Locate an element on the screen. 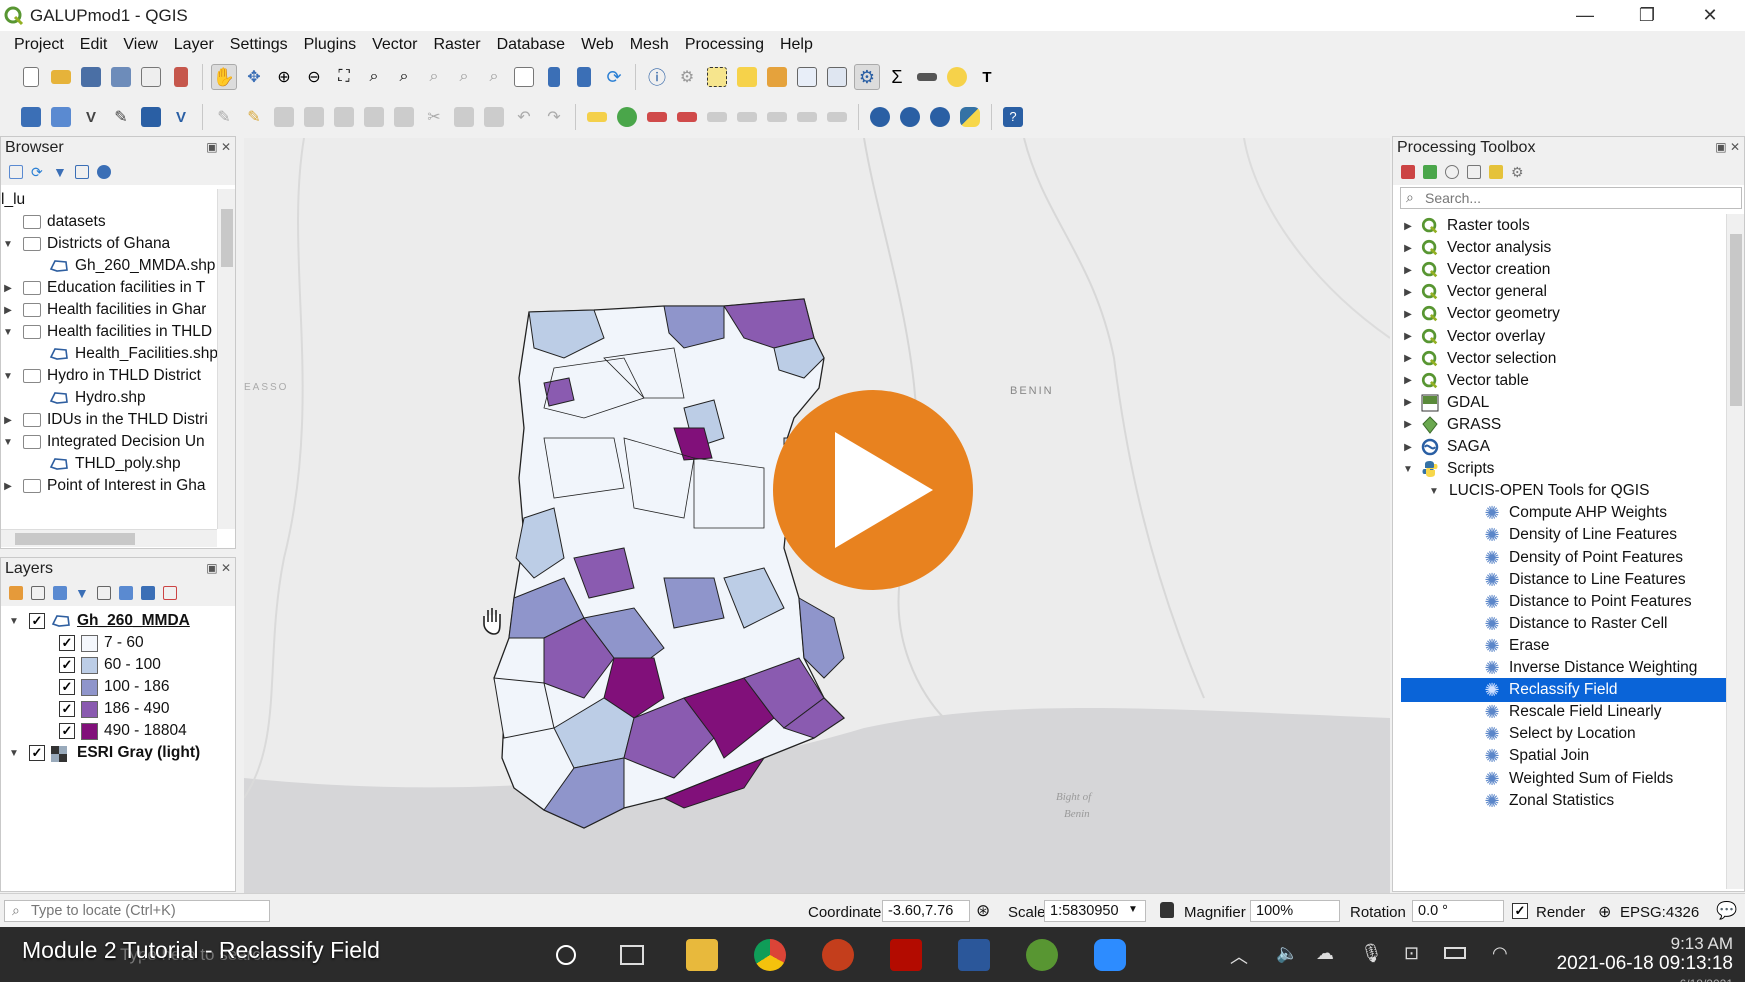 Image resolution: width=1745 pixels, height=982 pixels. zoom-next-icon: ⌕ is located at coordinates (494, 77).